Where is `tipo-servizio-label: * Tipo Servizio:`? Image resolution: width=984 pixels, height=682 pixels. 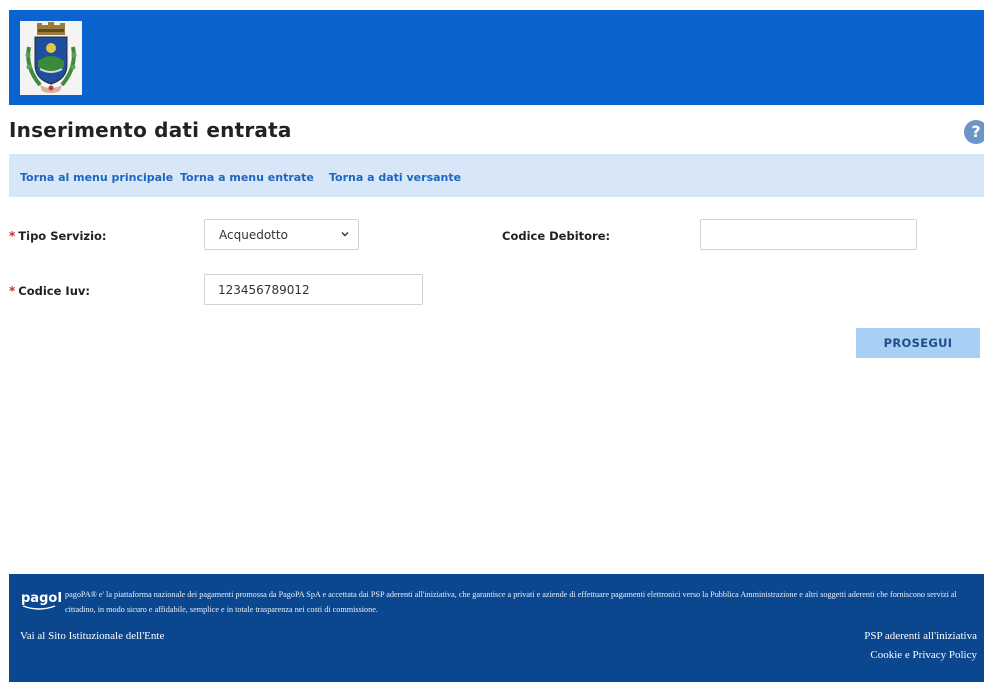 tipo-servizio-label: * Tipo Servizio: is located at coordinates (58, 236).